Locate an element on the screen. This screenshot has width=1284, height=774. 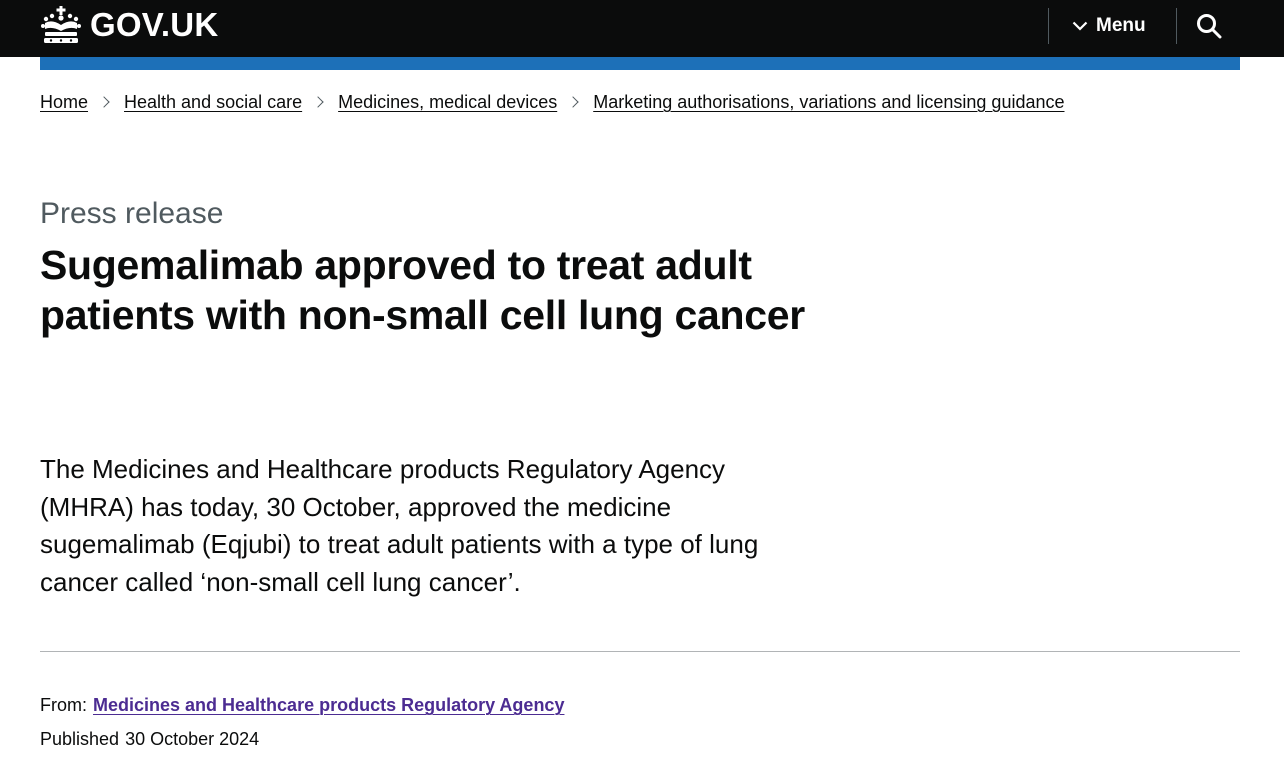
crown-icon is located at coordinates (61, 24).